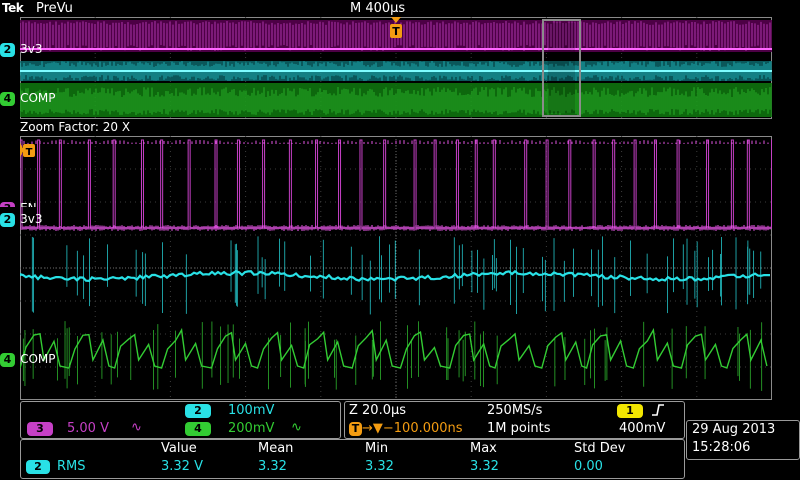 This screenshot has width=800, height=480. I want to click on record-length-readout: 1M points, so click(519, 428).